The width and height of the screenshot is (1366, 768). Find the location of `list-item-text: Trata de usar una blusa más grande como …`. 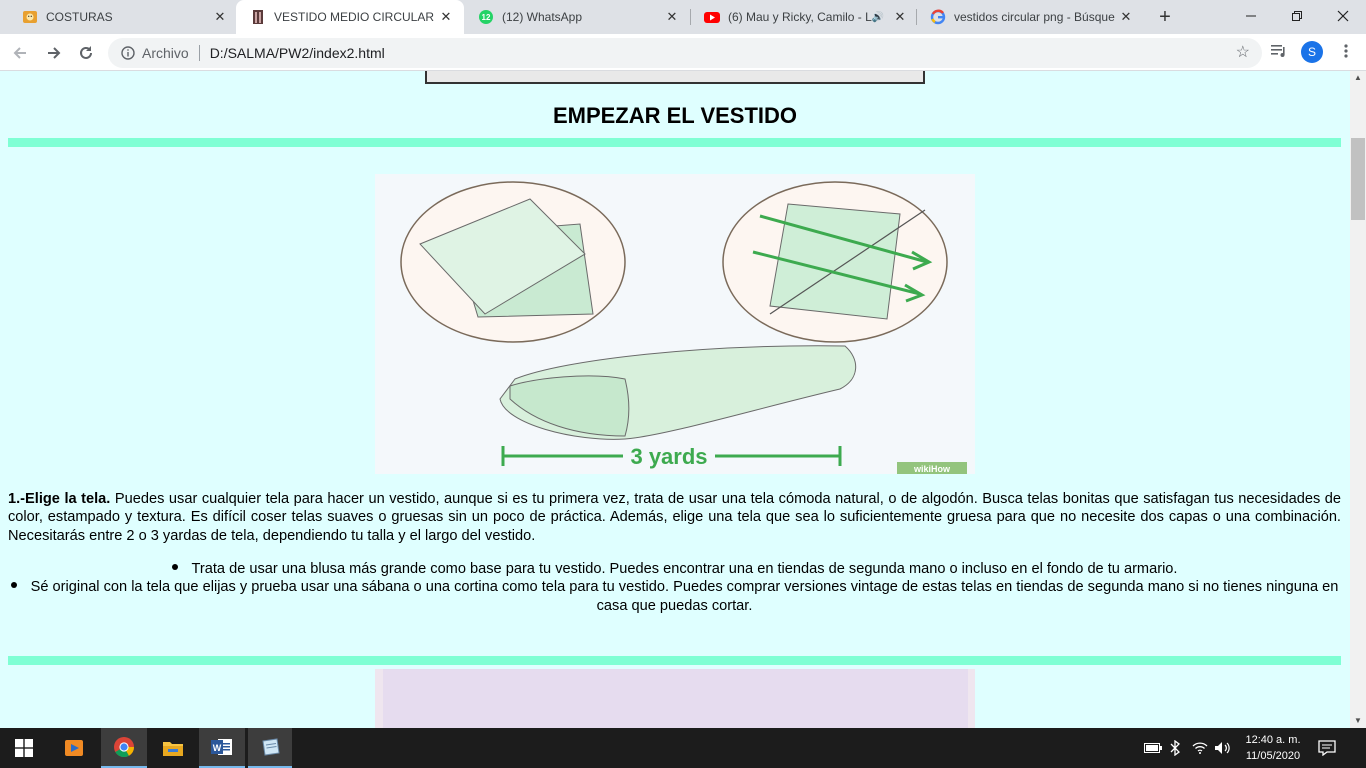

list-item-text: Trata de usar una blusa más grande como … is located at coordinates (684, 569).